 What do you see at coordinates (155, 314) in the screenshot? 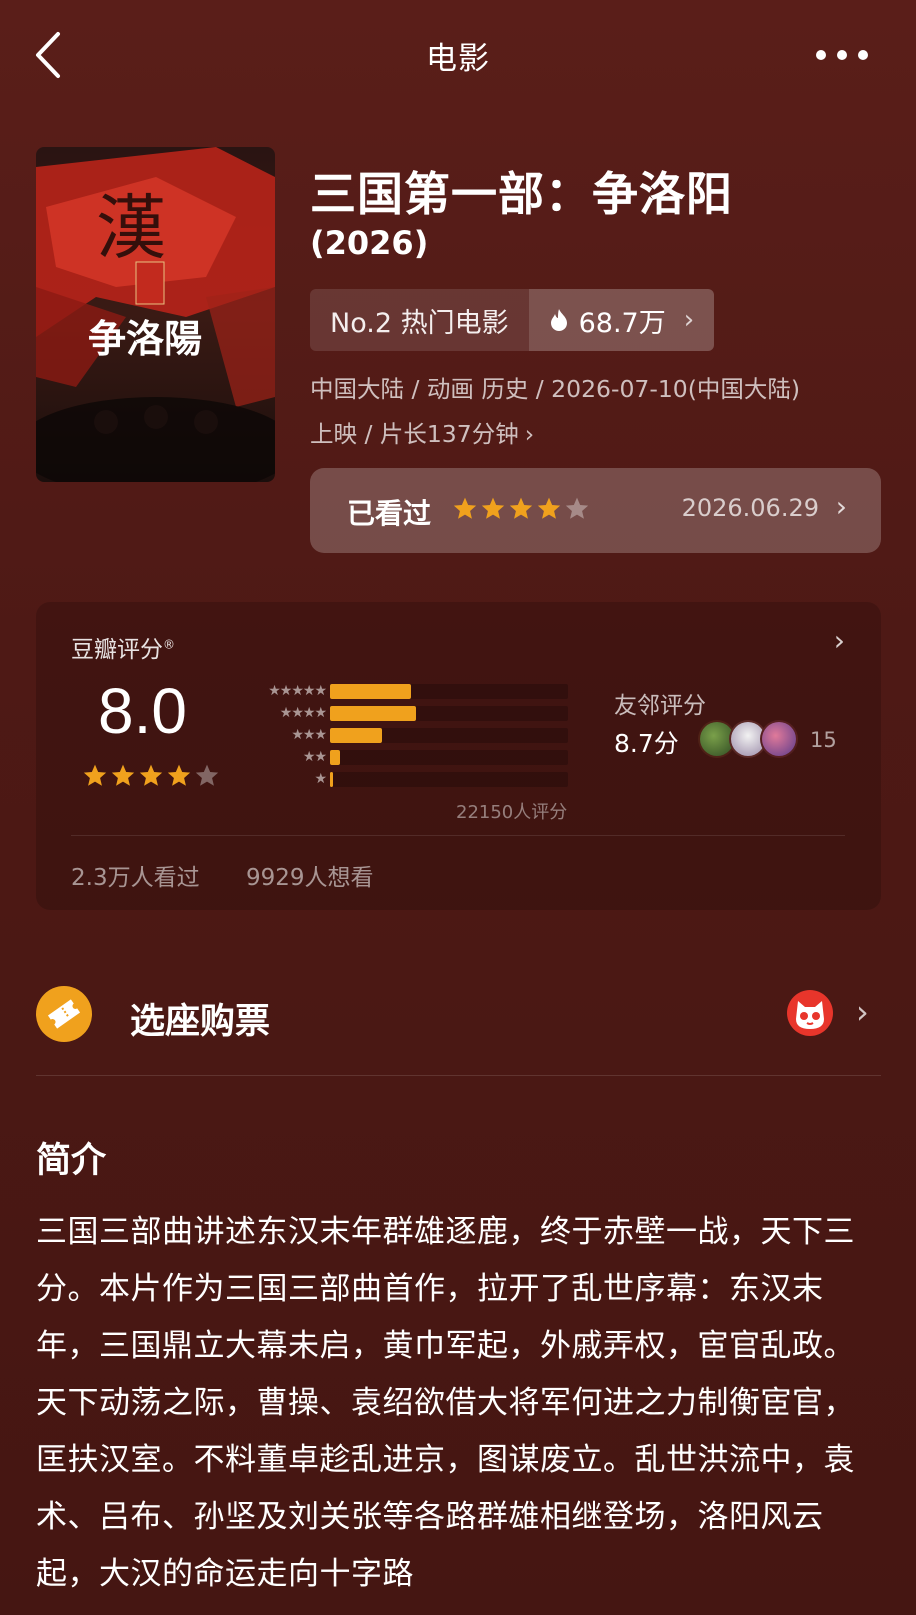
I see `movie-poster: 漢 争洛陽` at bounding box center [155, 314].